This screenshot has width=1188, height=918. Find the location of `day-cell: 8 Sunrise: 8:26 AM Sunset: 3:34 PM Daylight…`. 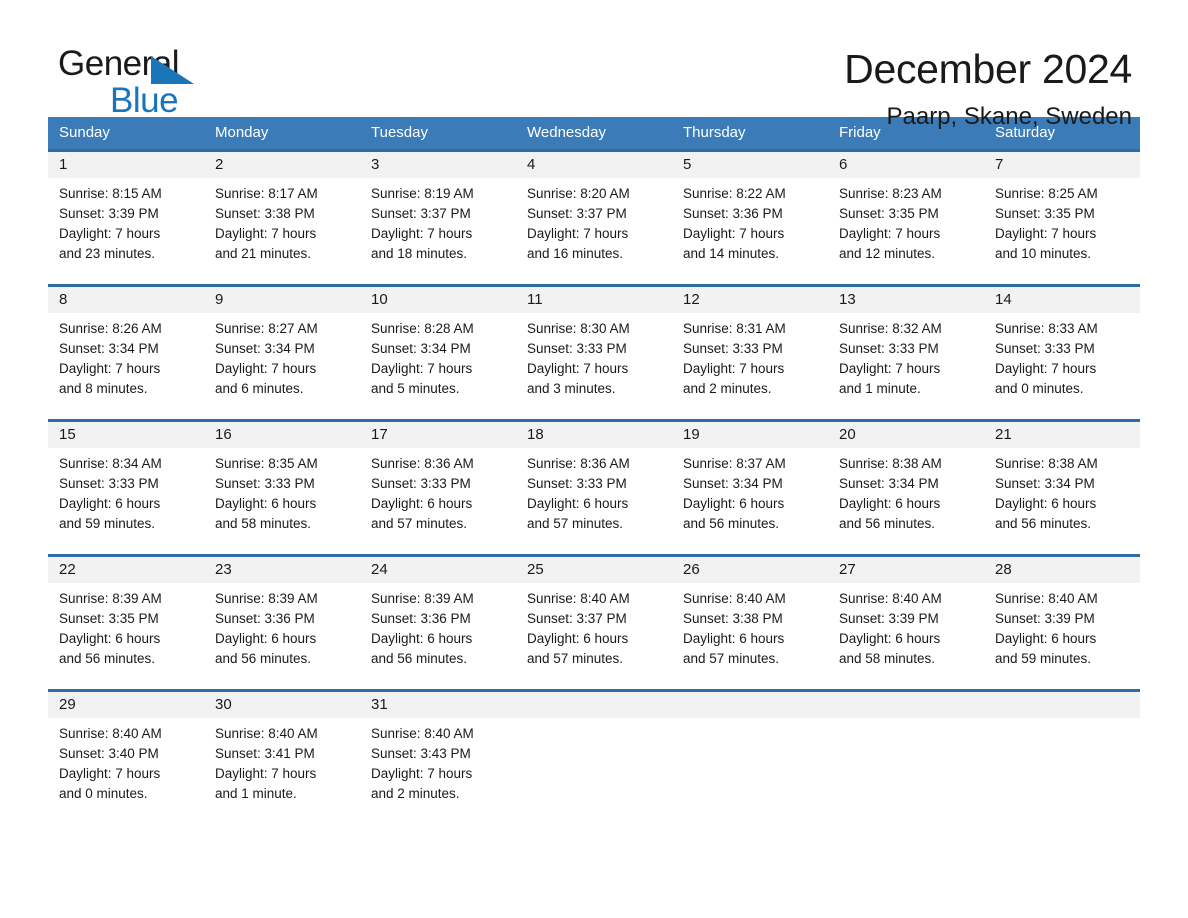

day-cell: 8 Sunrise: 8:26 AM Sunset: 3:34 PM Daylight… is located at coordinates (126, 353).